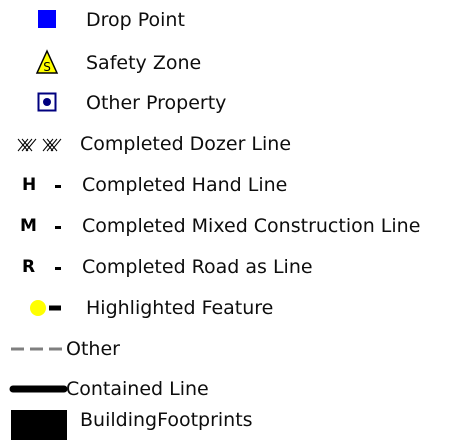 Image resolution: width=452 pixels, height=440 pixels. What do you see at coordinates (197, 267) in the screenshot?
I see `legend-label: Completed Road as Line` at bounding box center [197, 267].